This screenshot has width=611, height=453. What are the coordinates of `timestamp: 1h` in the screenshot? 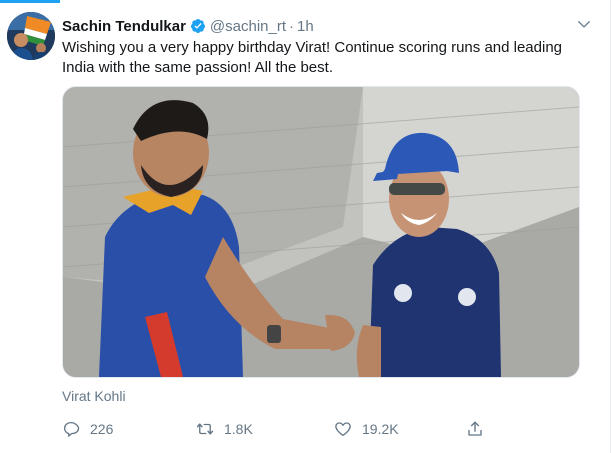 It's located at (305, 26).